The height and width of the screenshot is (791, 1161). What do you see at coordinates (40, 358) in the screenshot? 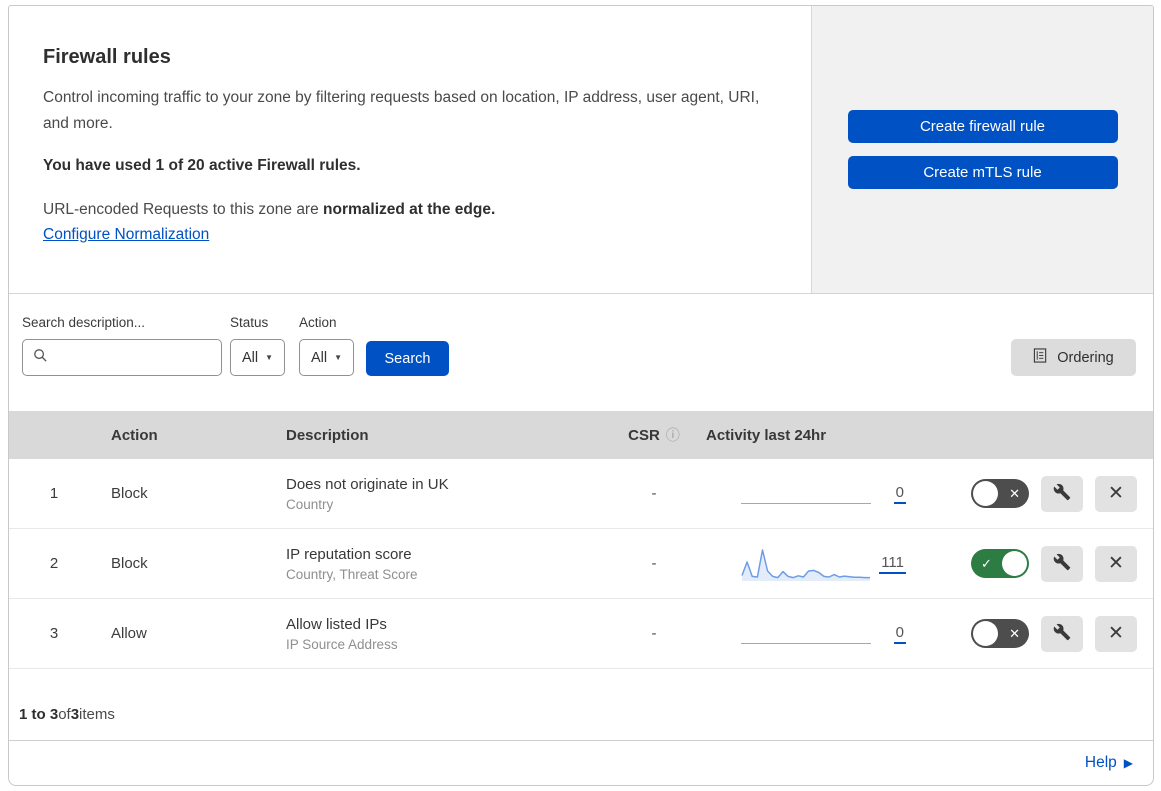
I see `search-icon` at bounding box center [40, 358].